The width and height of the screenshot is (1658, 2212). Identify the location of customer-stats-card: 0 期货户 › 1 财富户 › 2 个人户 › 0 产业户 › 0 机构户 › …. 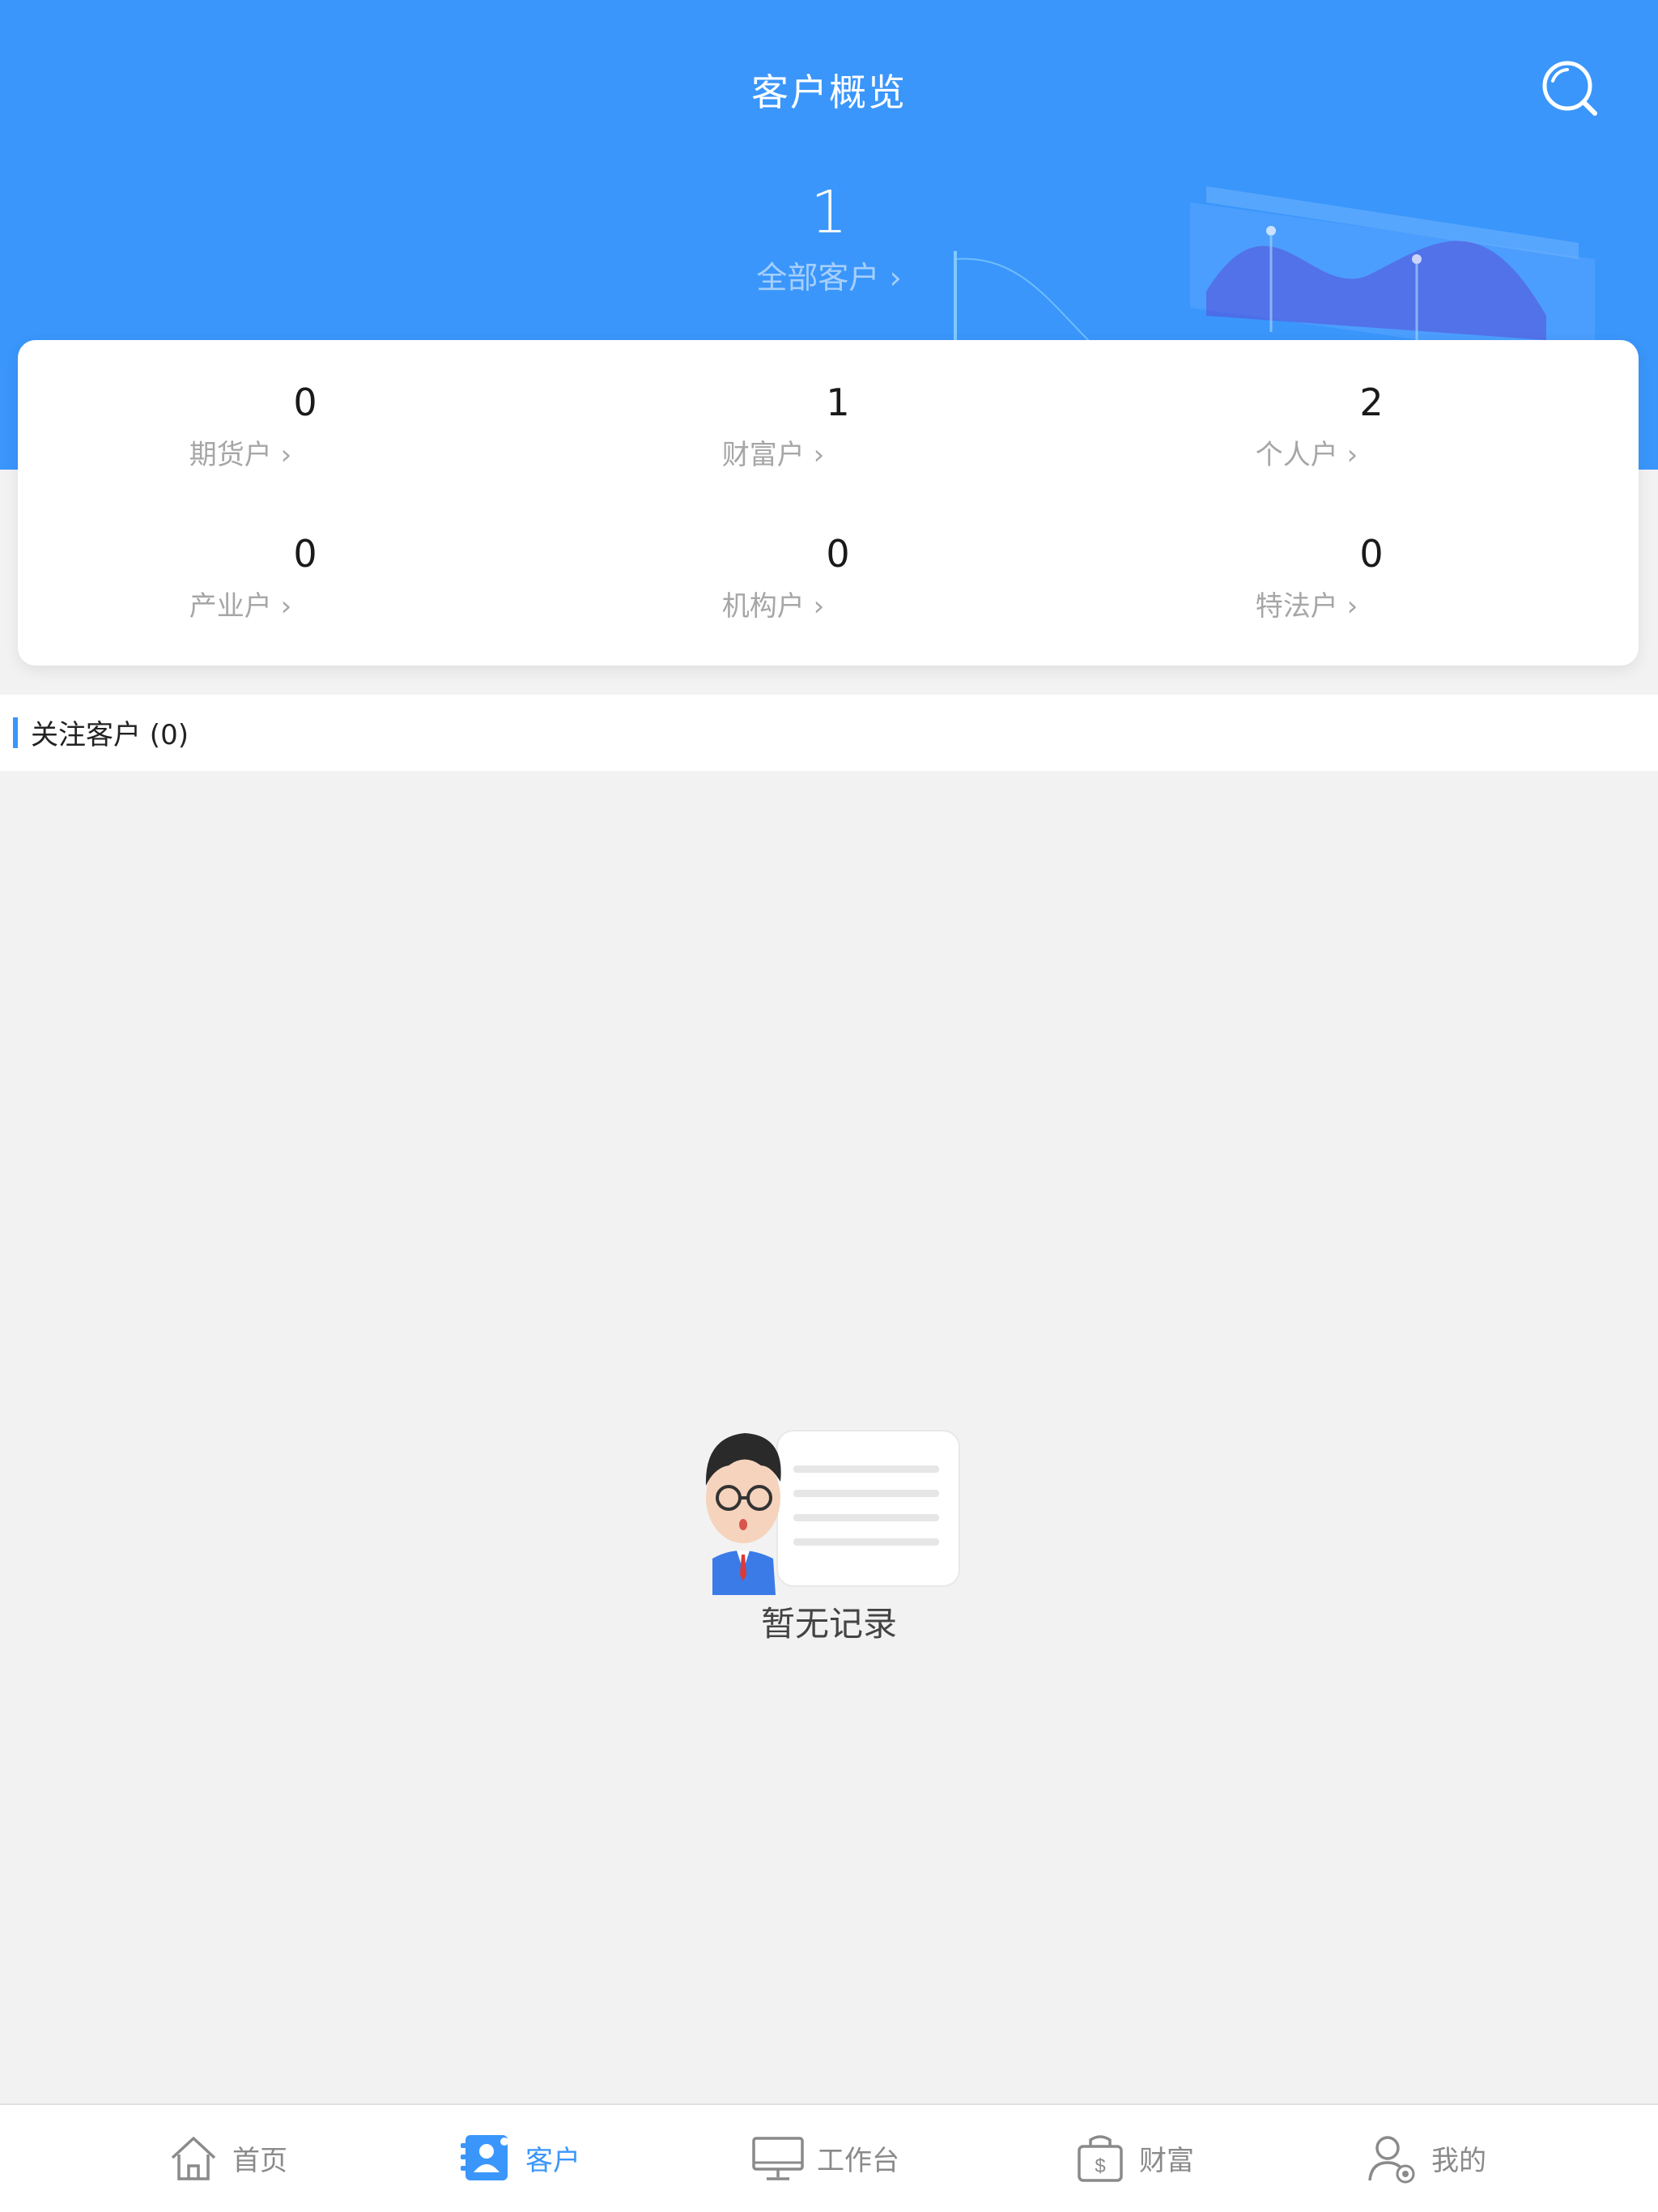
(828, 503).